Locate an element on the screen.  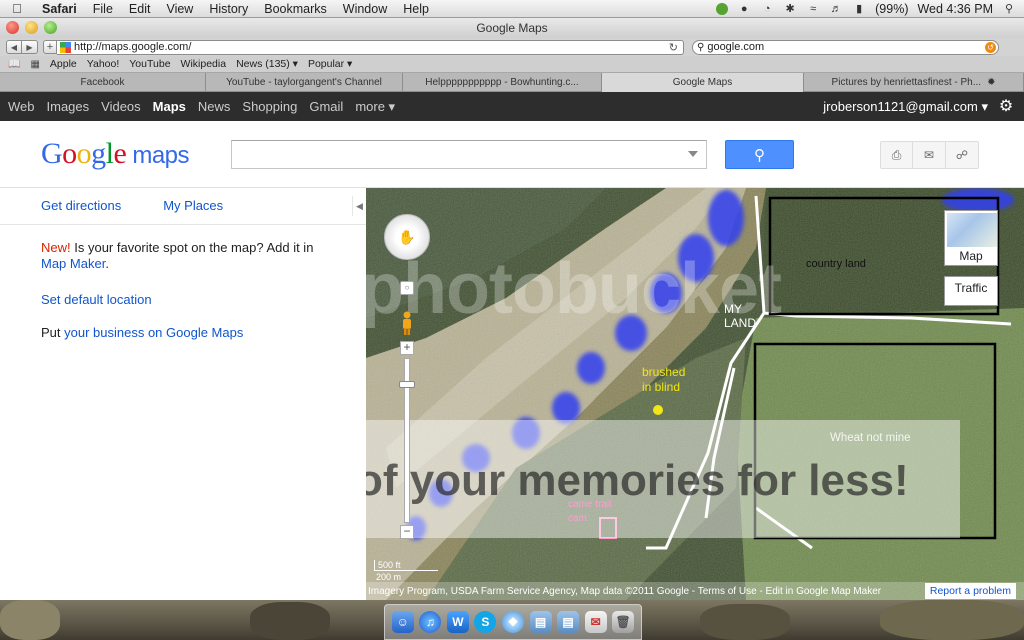
top-sites-icon: ▦ is located at coordinates (34, 64).